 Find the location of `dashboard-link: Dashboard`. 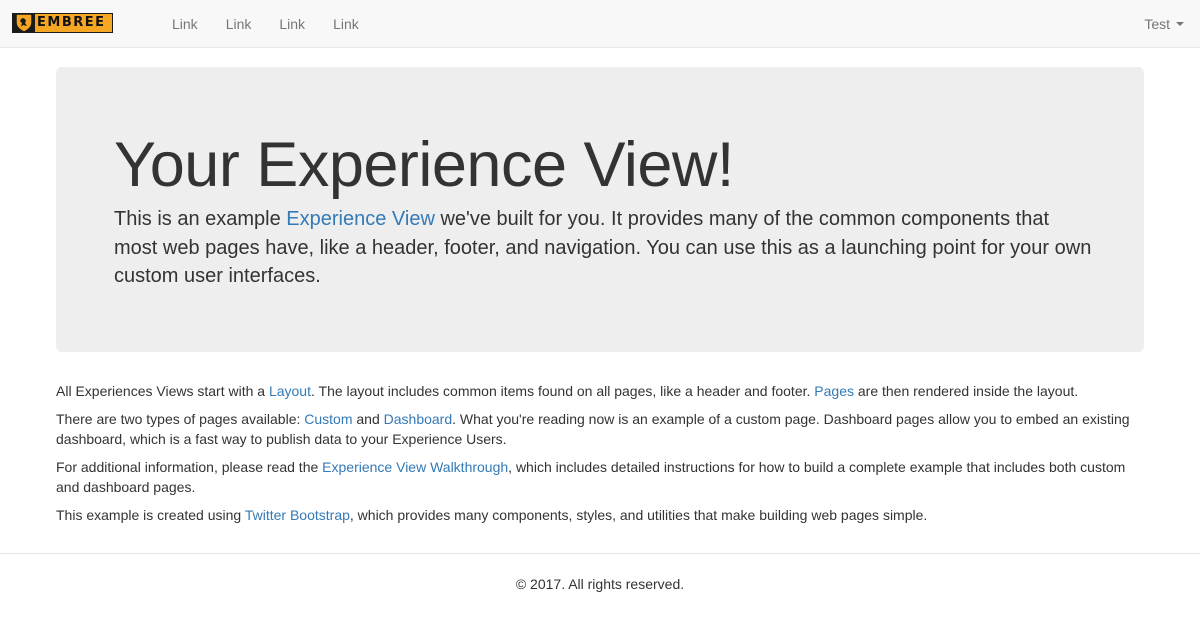

dashboard-link: Dashboard is located at coordinates (418, 419).